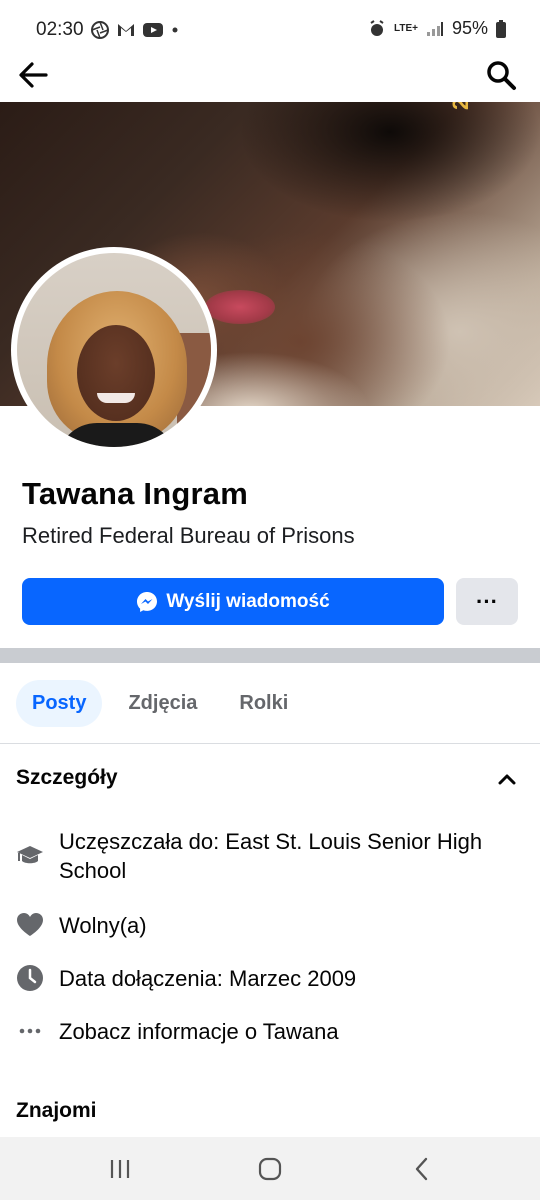  Describe the element at coordinates (153, 30) in the screenshot. I see `youtube-icon` at that location.